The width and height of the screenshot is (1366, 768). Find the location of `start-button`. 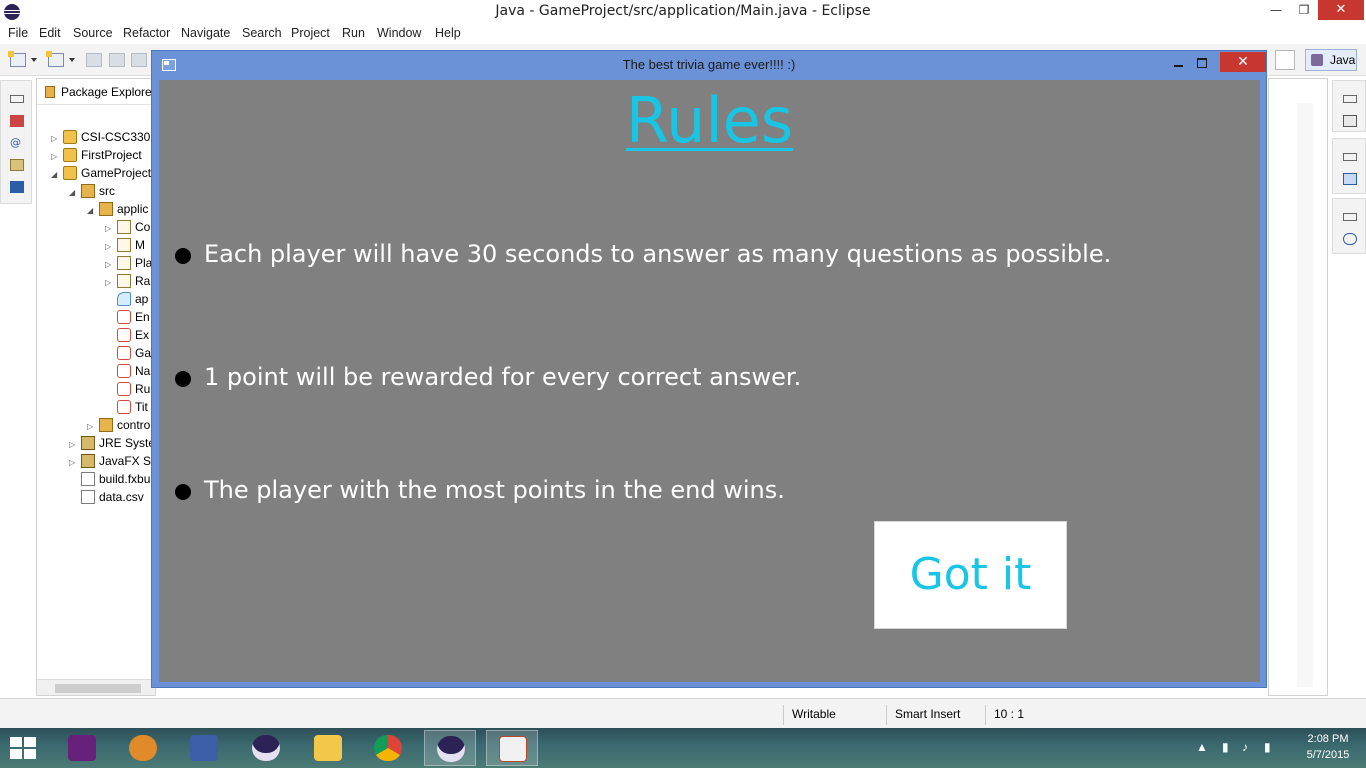

start-button is located at coordinates (23, 748).